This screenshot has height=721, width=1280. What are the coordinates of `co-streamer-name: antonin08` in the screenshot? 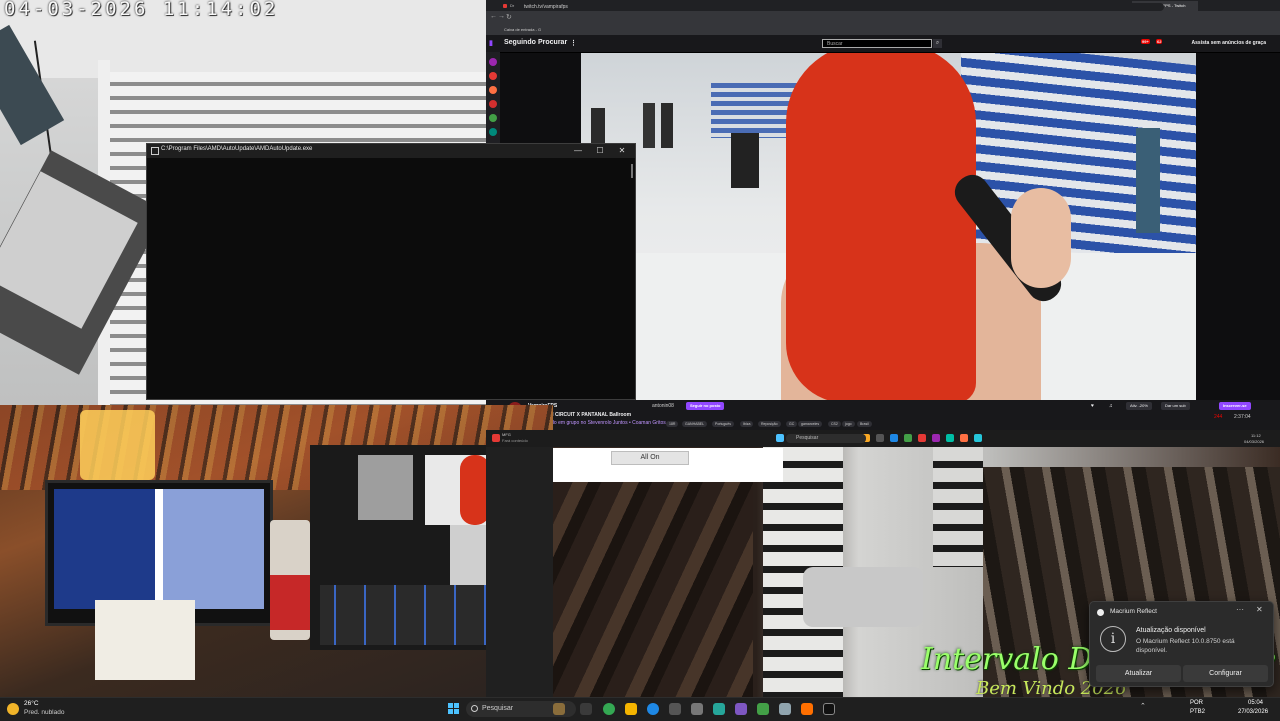 It's located at (663, 406).